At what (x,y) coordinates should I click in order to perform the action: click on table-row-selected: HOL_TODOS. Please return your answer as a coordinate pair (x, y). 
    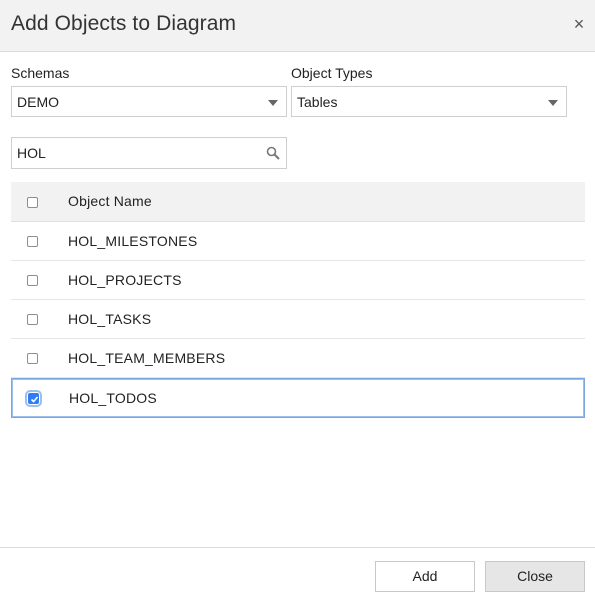
    Looking at the image, I should click on (298, 398).